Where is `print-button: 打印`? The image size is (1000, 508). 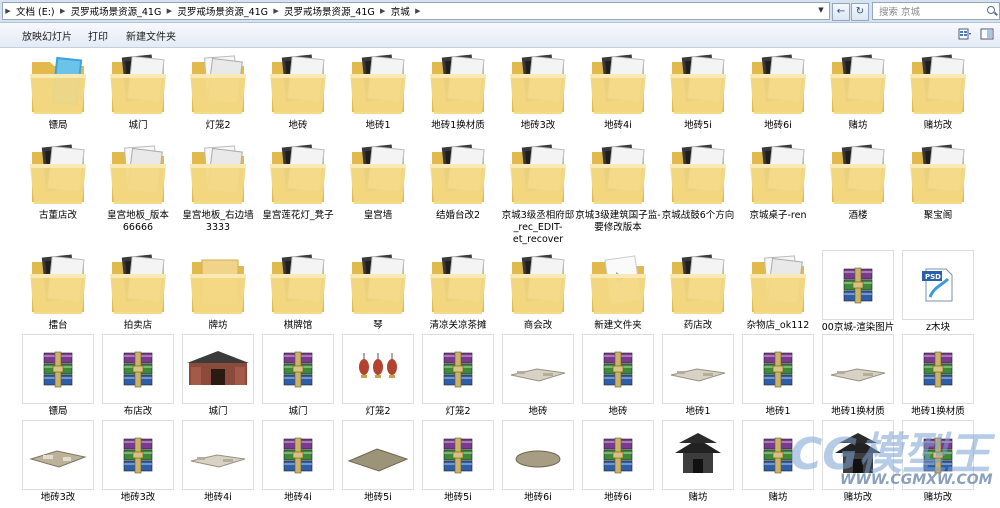
print-button: 打印 is located at coordinates (98, 35).